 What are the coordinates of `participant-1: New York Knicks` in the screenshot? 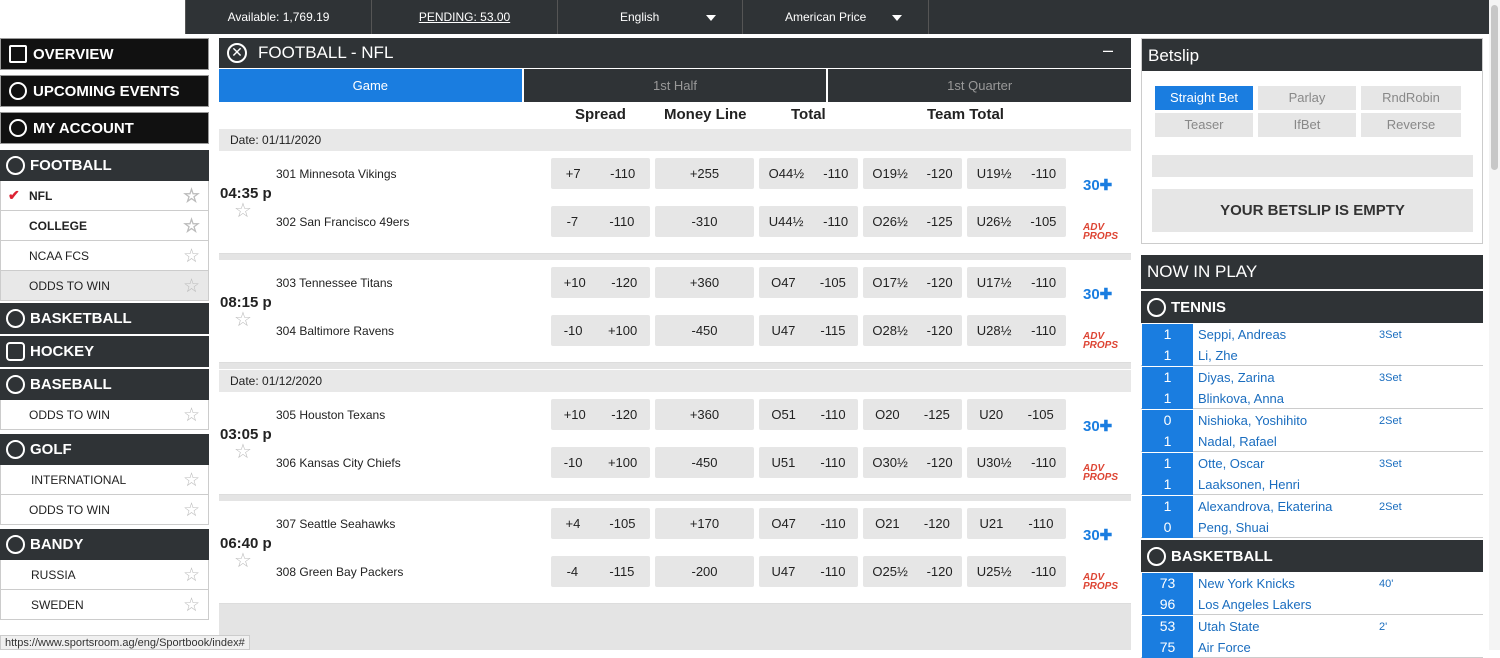 It's located at (1246, 583).